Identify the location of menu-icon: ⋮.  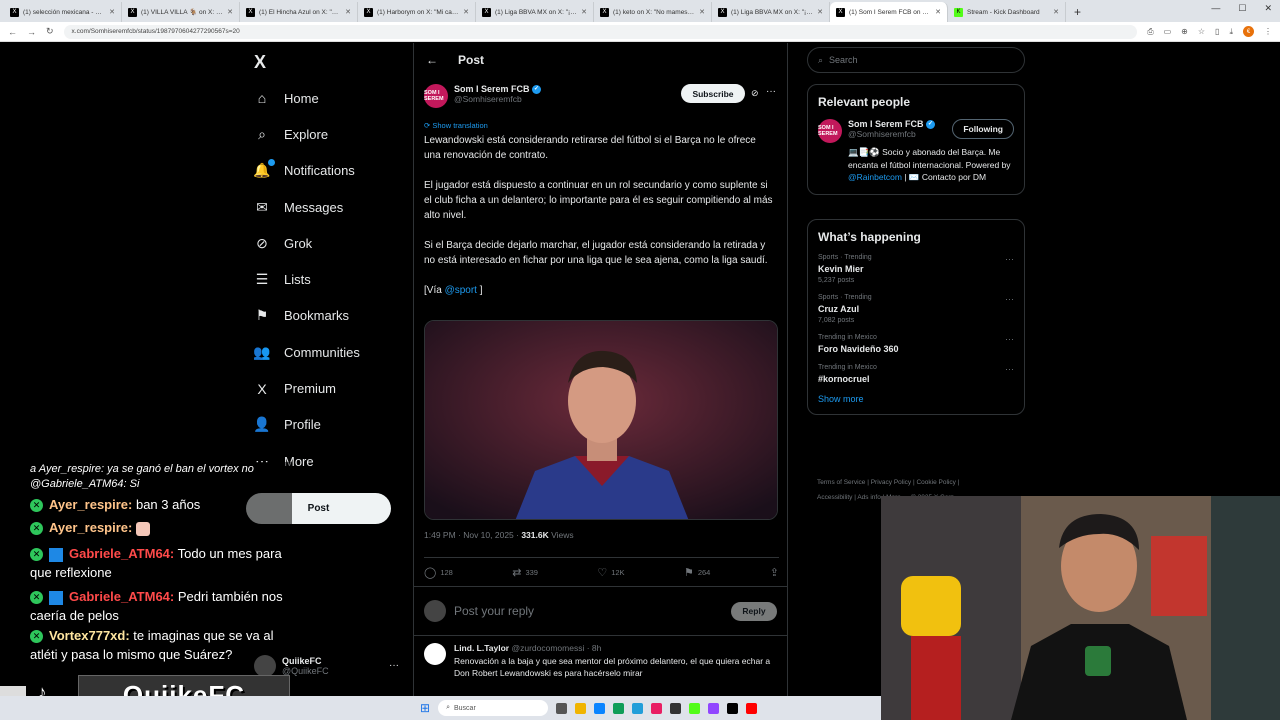
(1268, 31).